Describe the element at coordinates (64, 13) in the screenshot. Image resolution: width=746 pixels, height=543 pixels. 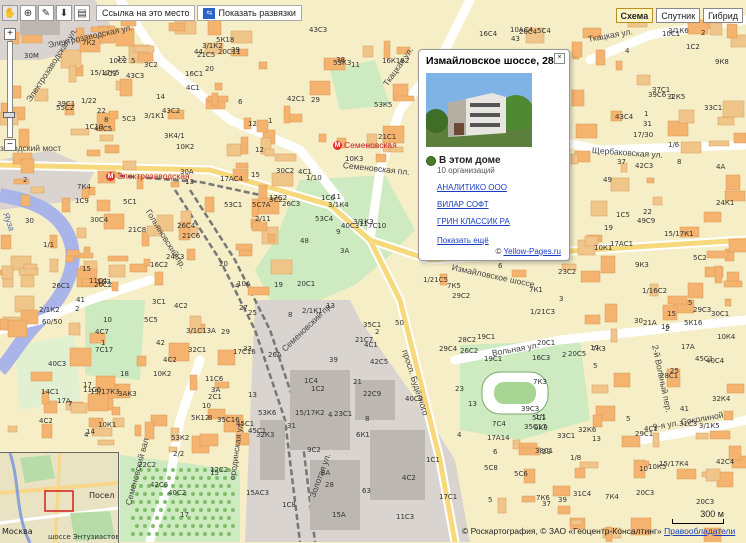
I see `pin-icon: ⬇` at that location.